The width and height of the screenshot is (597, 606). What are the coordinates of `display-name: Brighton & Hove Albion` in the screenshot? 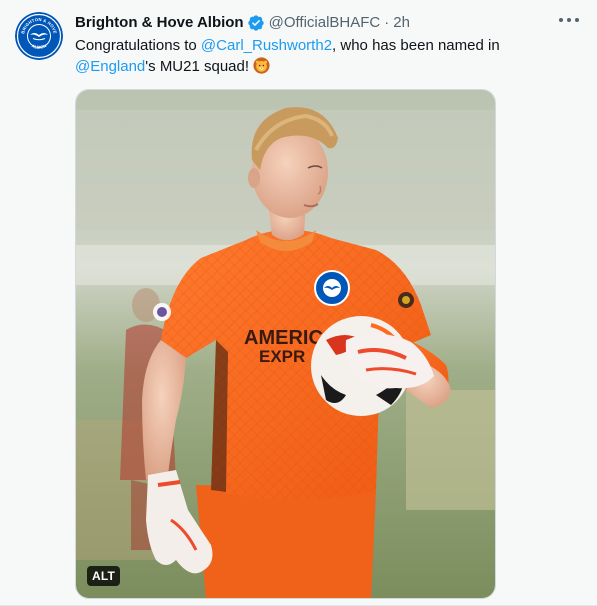 It's located at (159, 23).